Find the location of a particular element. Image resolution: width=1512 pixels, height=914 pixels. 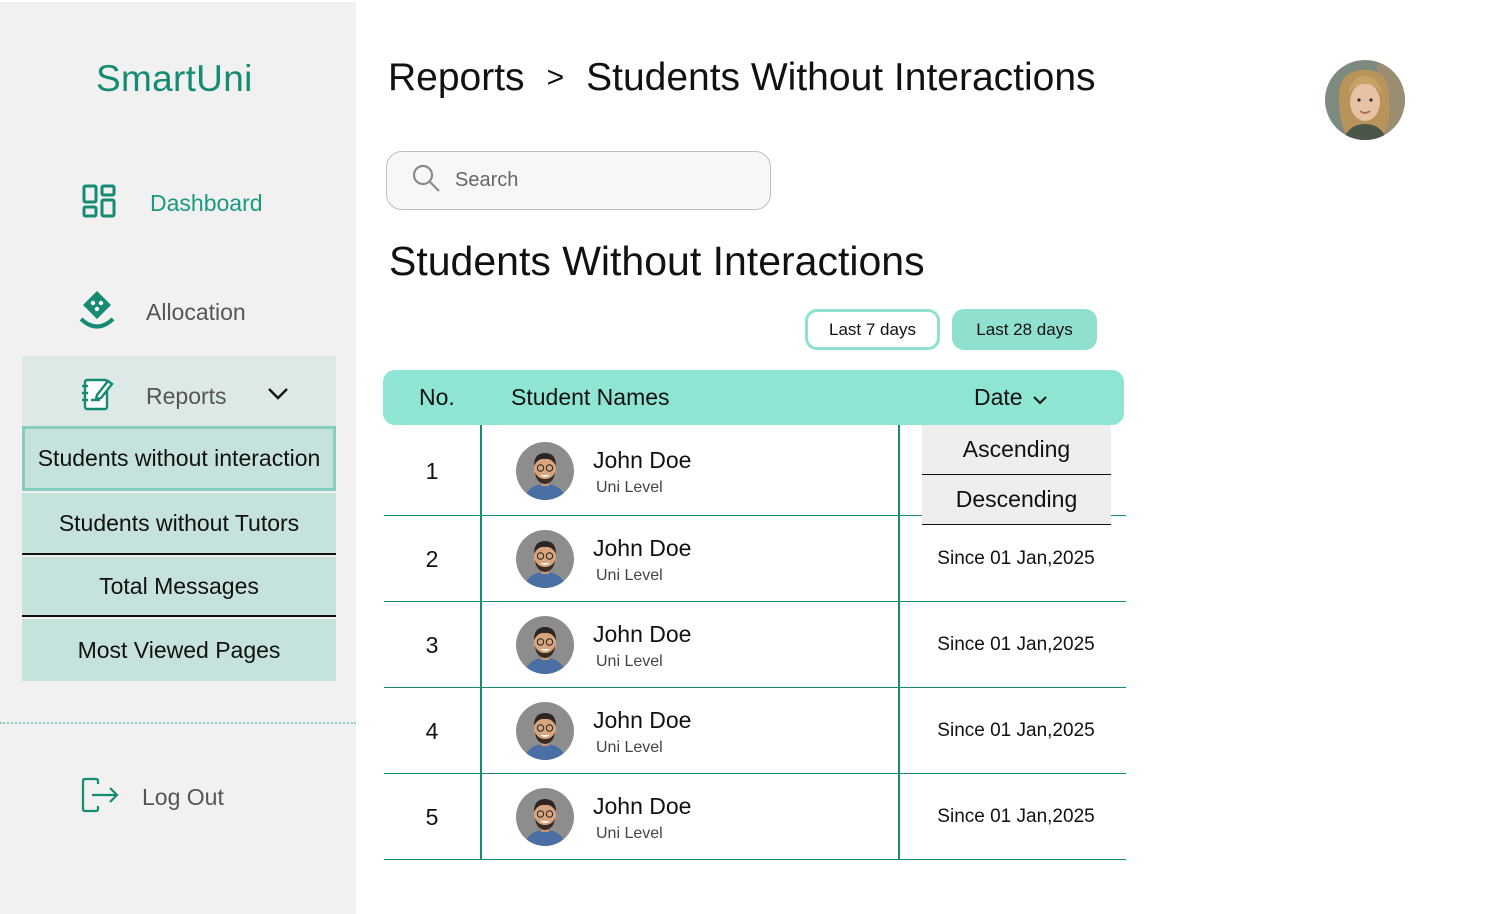

nav-dashboard-label: Dashboard is located at coordinates (206, 203).